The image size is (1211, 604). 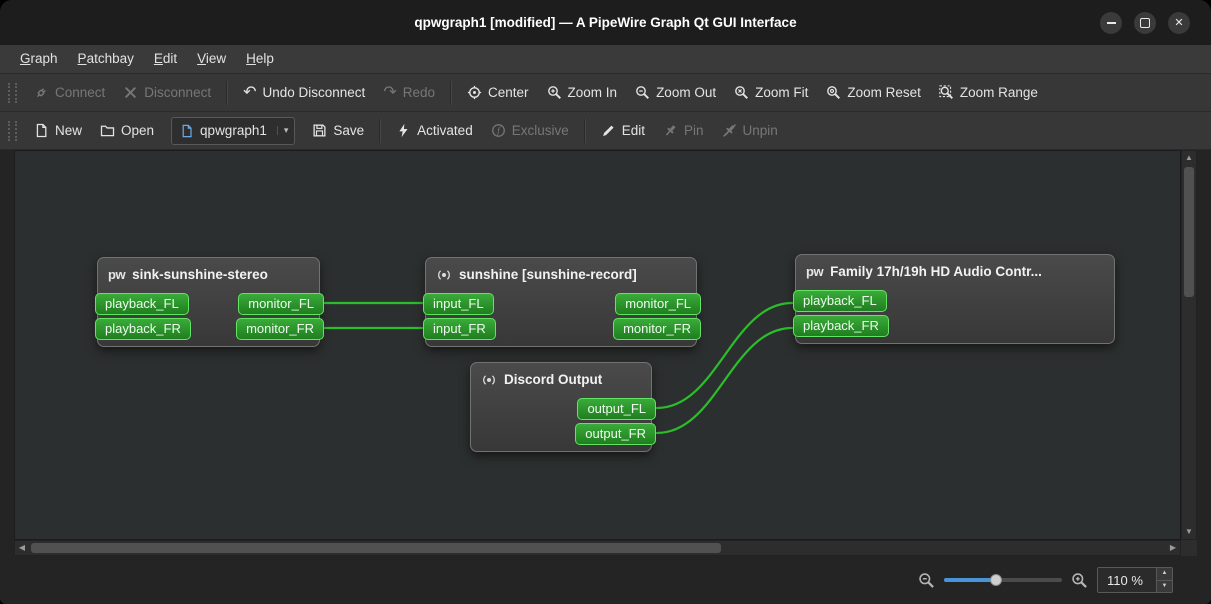 What do you see at coordinates (474, 92) in the screenshot?
I see `center-icon` at bounding box center [474, 92].